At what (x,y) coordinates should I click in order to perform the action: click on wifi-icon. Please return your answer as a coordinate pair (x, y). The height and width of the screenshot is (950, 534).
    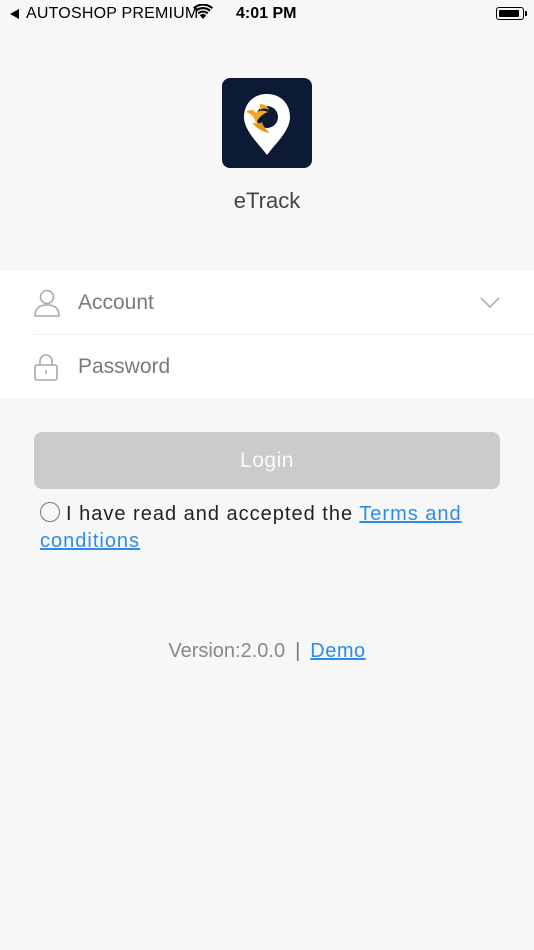
    Looking at the image, I should click on (203, 11).